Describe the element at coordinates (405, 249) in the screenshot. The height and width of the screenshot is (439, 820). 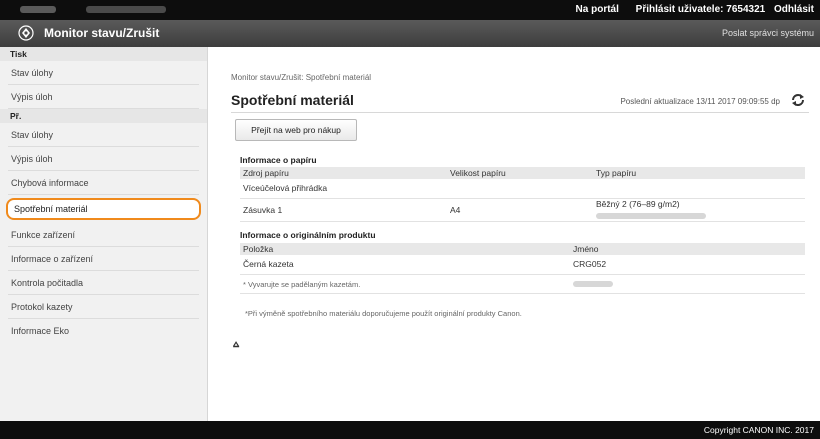
I see `col-item: Položka` at that location.